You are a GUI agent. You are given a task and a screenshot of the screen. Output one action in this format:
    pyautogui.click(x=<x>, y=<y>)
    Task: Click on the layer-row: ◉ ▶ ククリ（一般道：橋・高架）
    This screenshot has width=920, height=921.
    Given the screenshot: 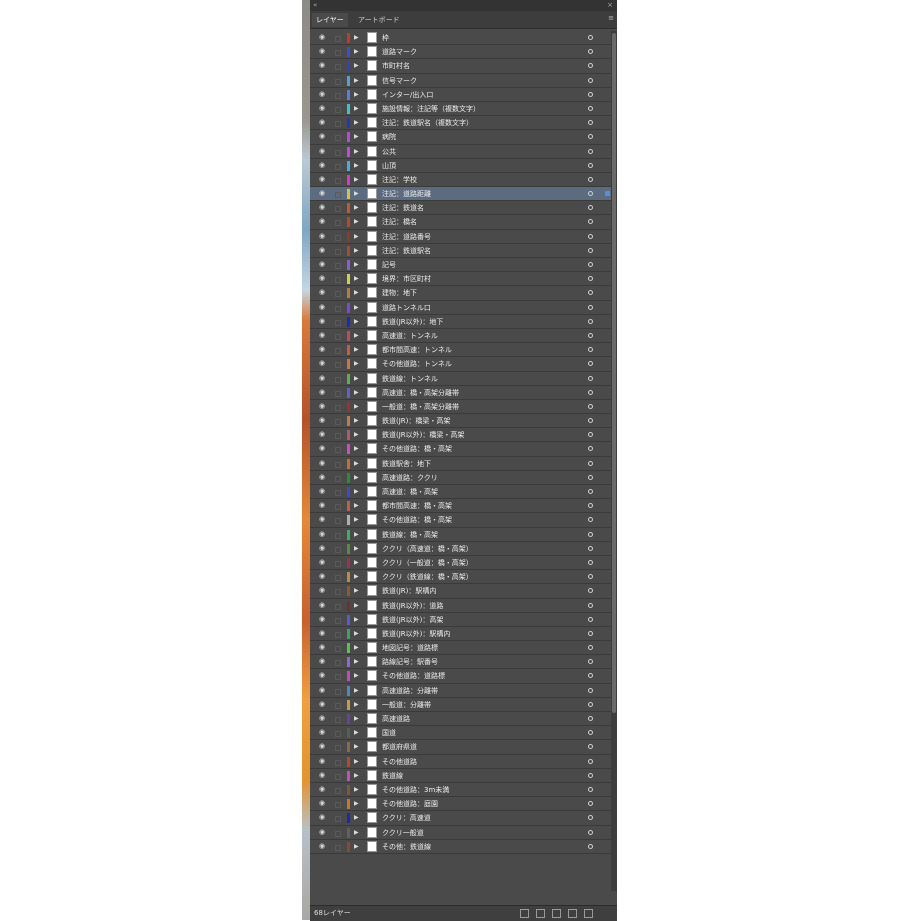 What is the action you would take?
    pyautogui.click(x=460, y=563)
    